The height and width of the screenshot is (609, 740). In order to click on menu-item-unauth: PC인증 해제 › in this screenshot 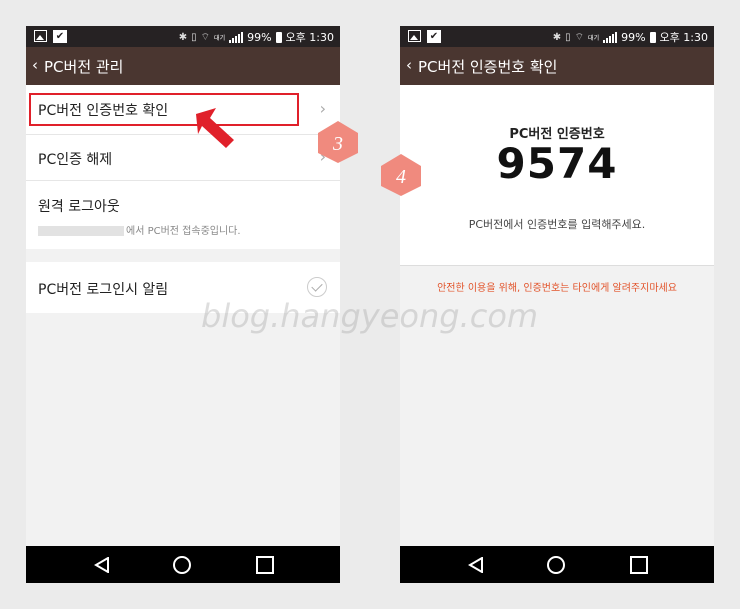, I will do `click(183, 157)`.